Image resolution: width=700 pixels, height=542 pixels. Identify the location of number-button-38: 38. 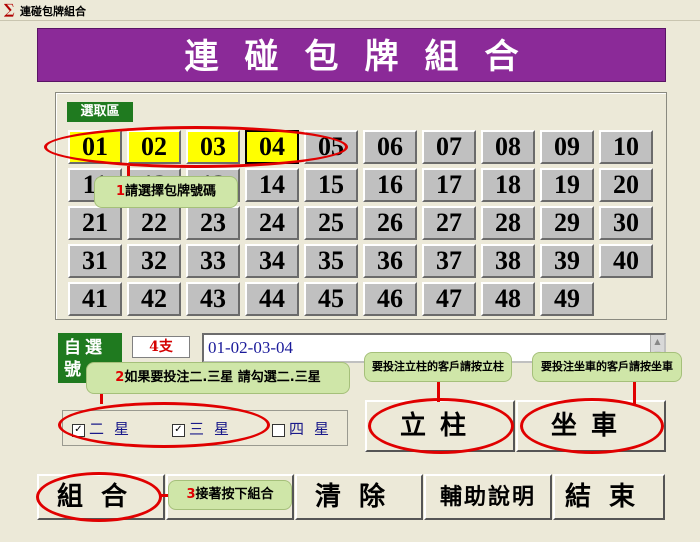
(508, 261).